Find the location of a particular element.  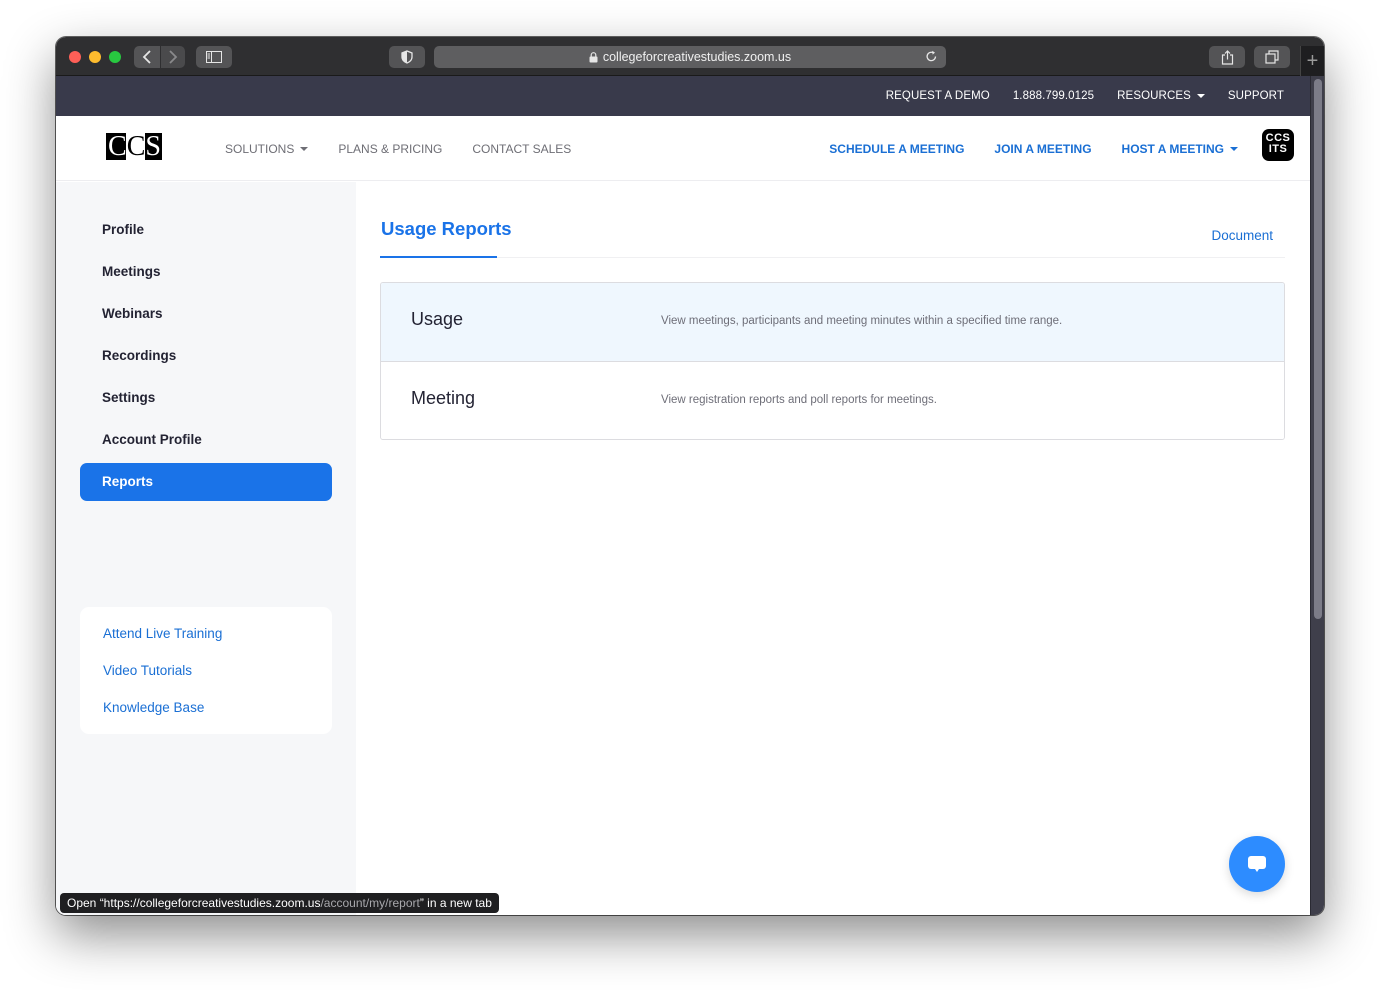

solutions-menu: SOLUTIONS is located at coordinates (267, 148).